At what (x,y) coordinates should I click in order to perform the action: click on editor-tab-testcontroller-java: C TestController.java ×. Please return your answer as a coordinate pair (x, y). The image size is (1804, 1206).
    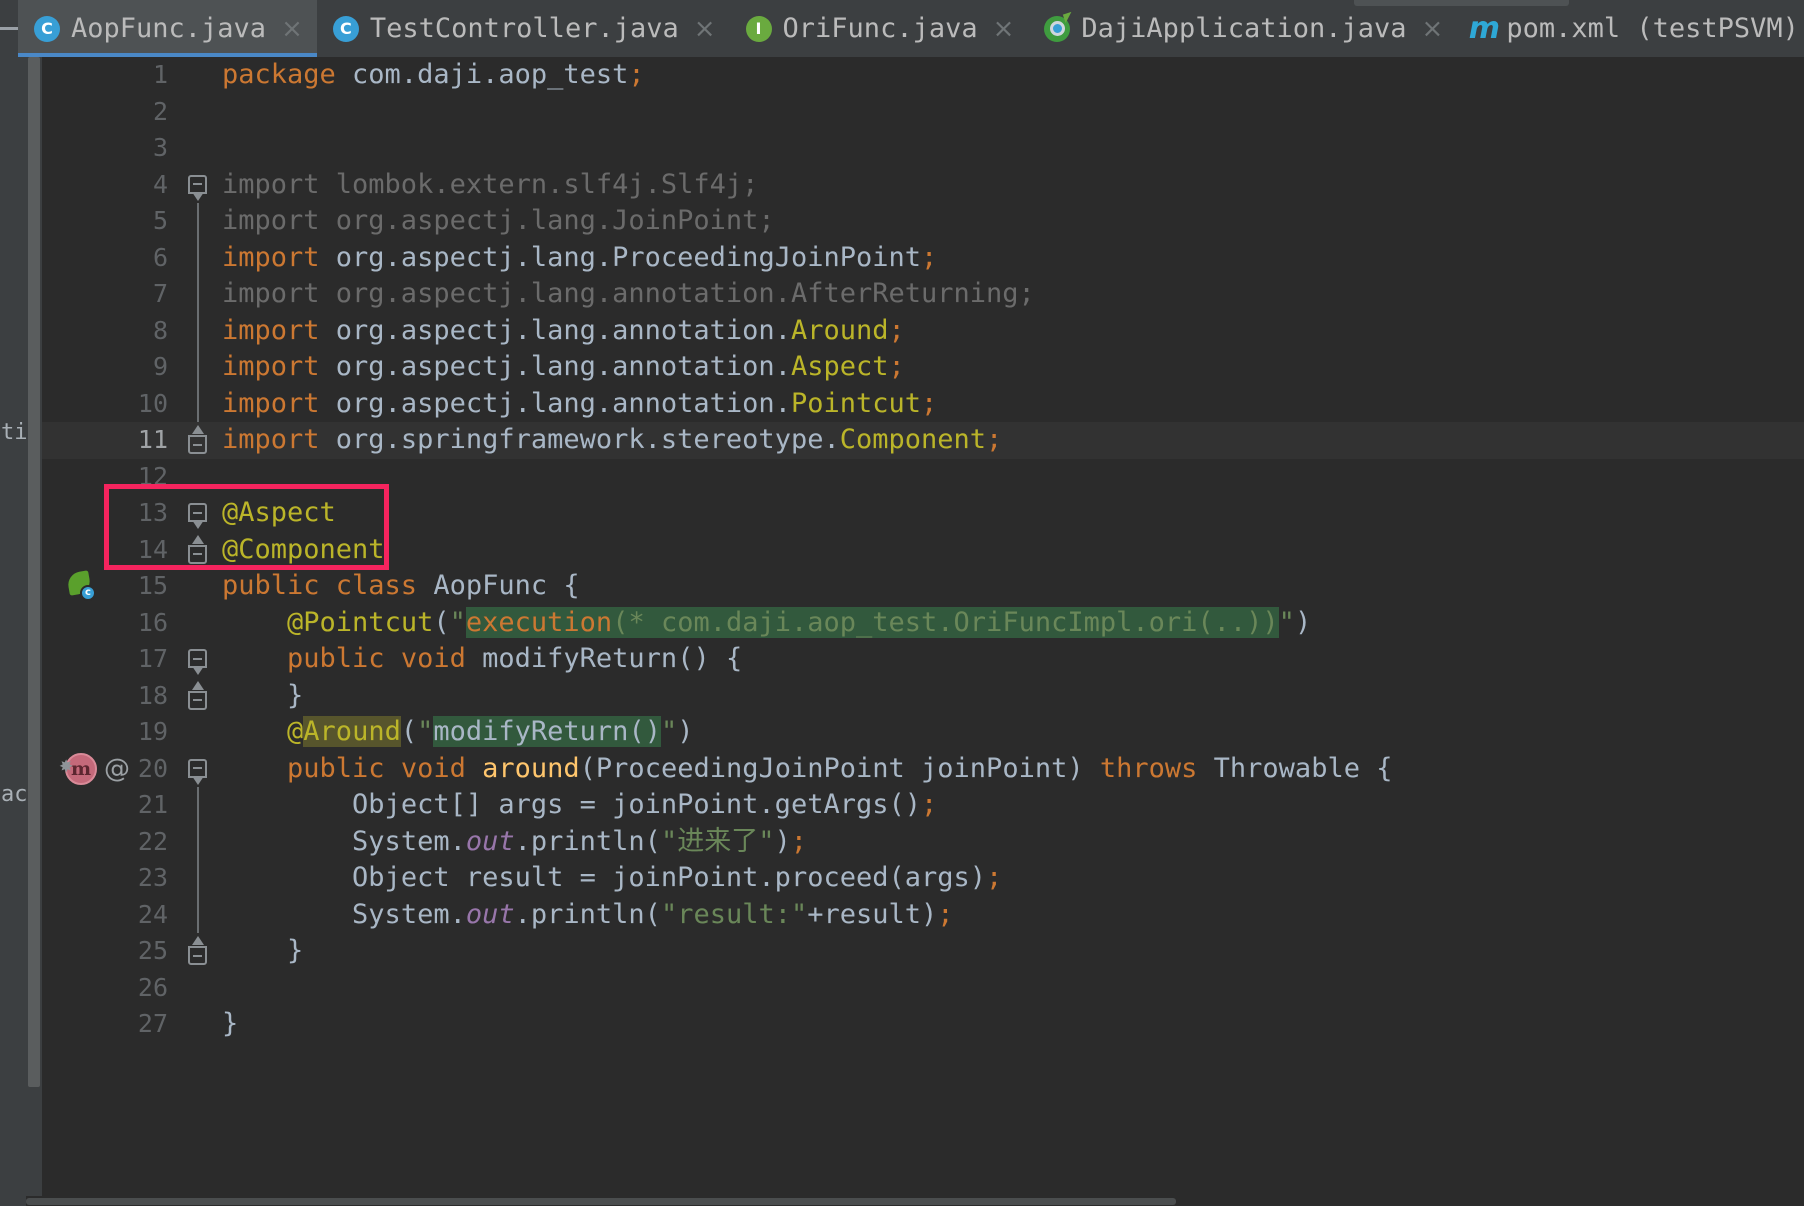
    Looking at the image, I should click on (523, 28).